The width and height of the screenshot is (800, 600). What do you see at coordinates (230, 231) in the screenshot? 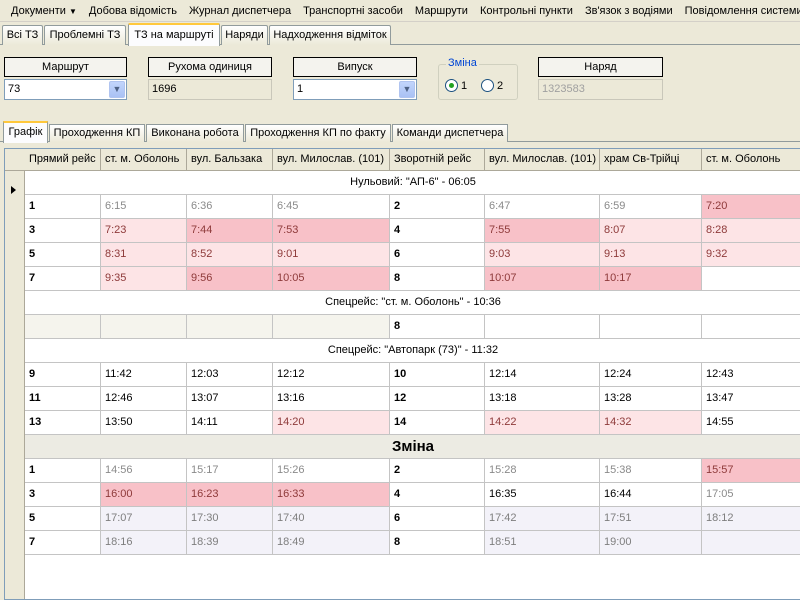
I see `time-cell: 7:44` at bounding box center [230, 231].